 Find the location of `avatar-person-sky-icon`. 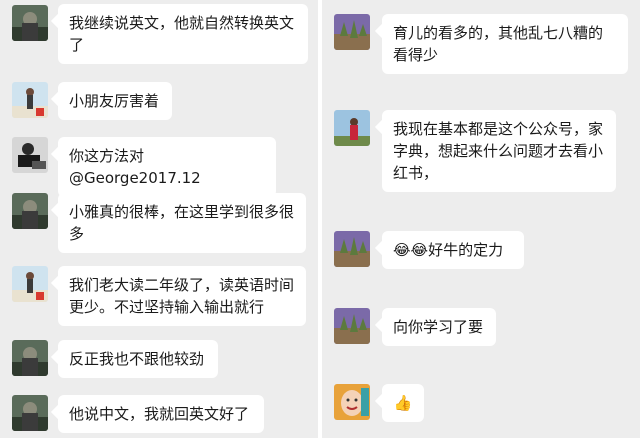

avatar-person-sky-icon is located at coordinates (352, 128).